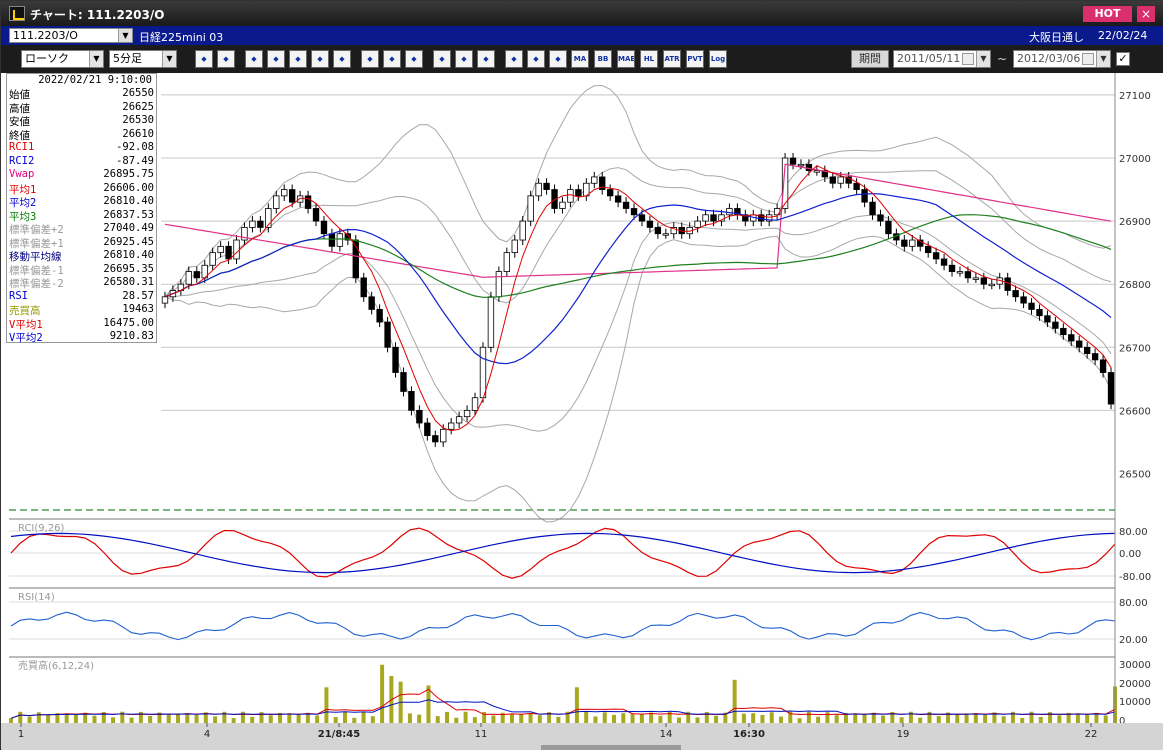 This screenshot has height=750, width=1163. What do you see at coordinates (464, 59) in the screenshot?
I see `bar2-icon: ◆` at bounding box center [464, 59].